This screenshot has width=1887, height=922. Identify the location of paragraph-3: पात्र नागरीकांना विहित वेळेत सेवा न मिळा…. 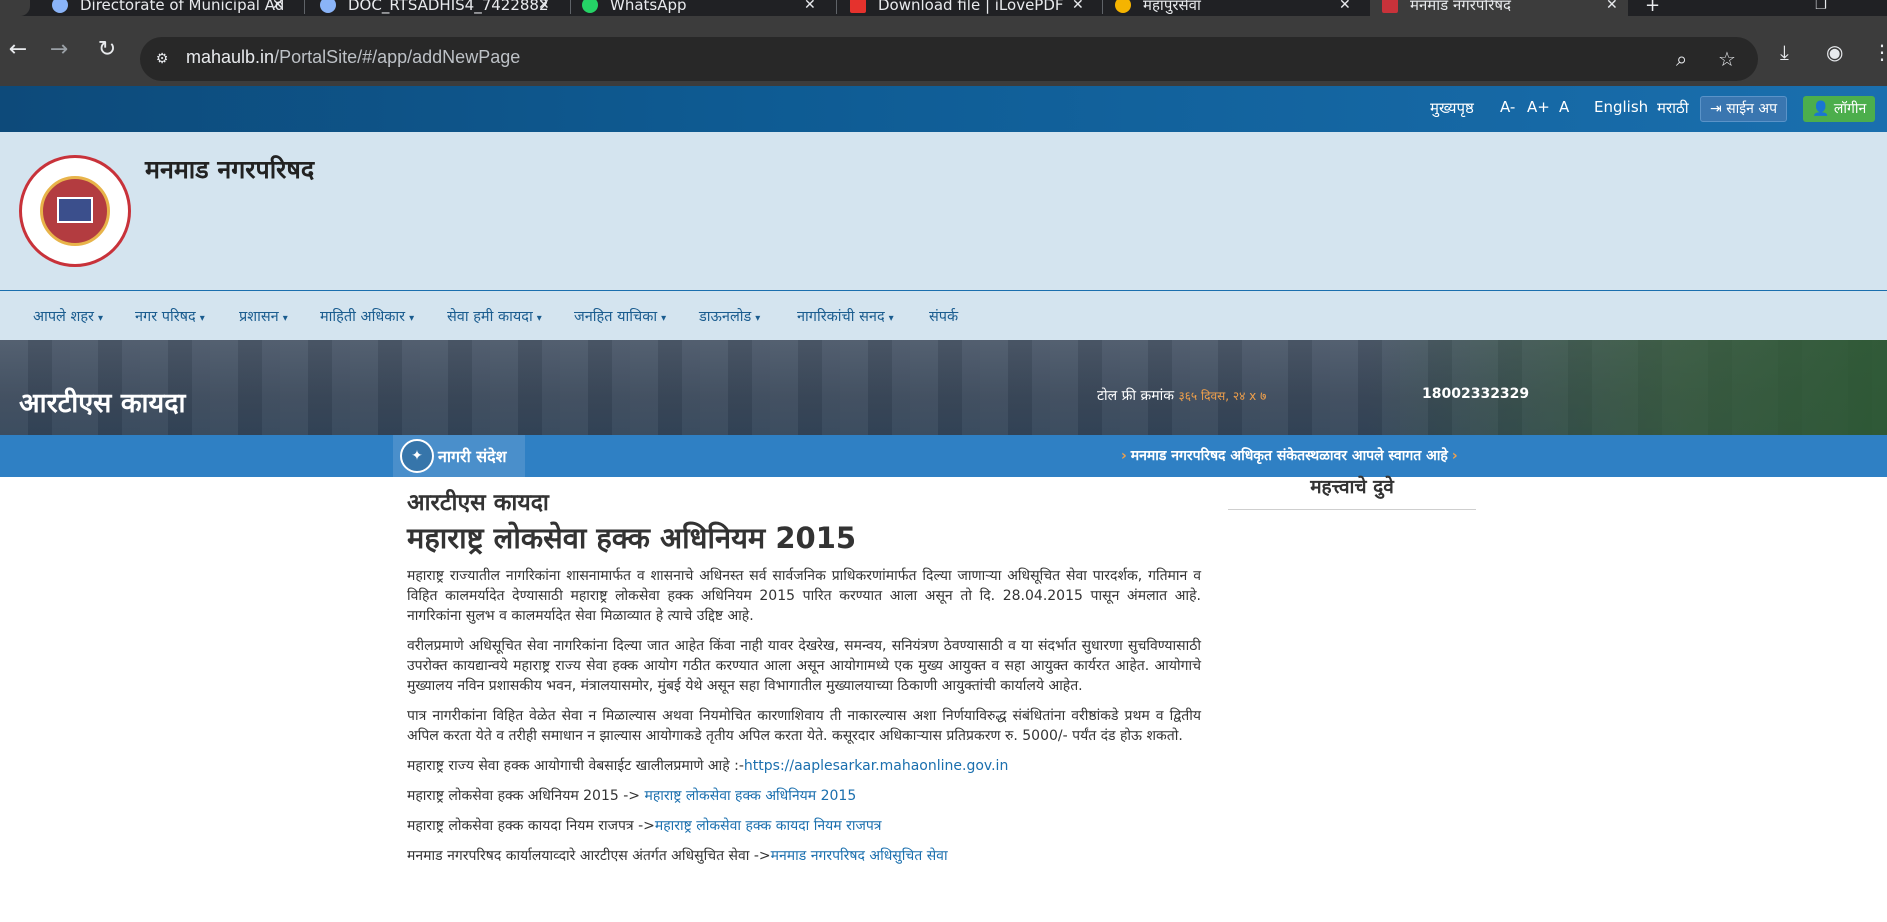
(804, 726).